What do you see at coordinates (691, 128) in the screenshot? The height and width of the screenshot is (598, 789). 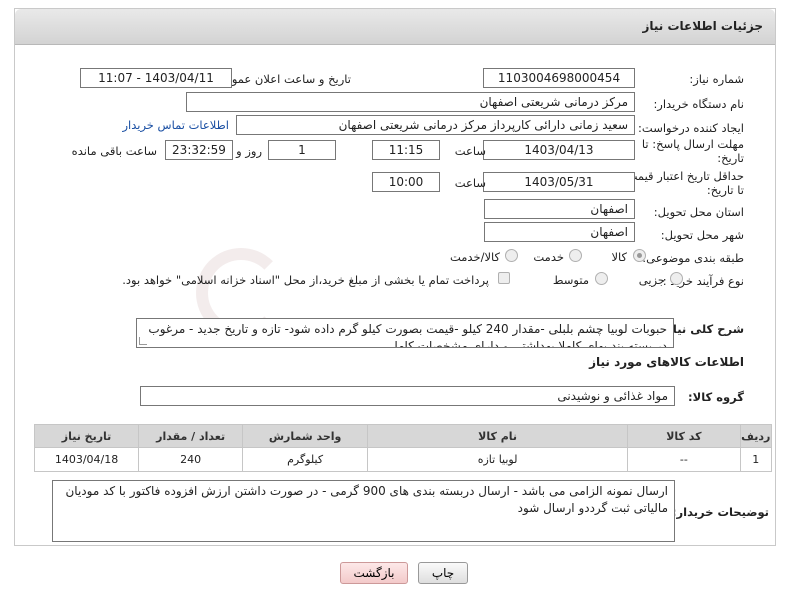 I see `requester-label: ایجاد کننده درخواست:` at bounding box center [691, 128].